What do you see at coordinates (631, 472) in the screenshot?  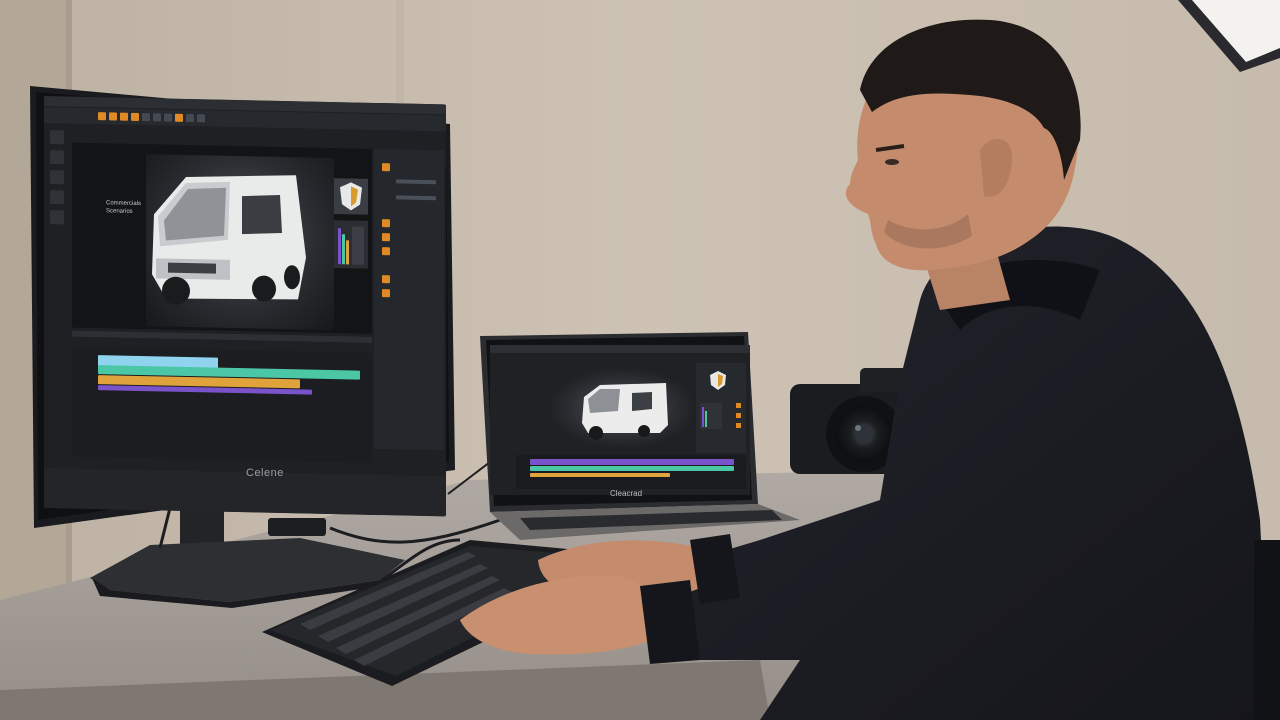 I see `laptop-timeline` at bounding box center [631, 472].